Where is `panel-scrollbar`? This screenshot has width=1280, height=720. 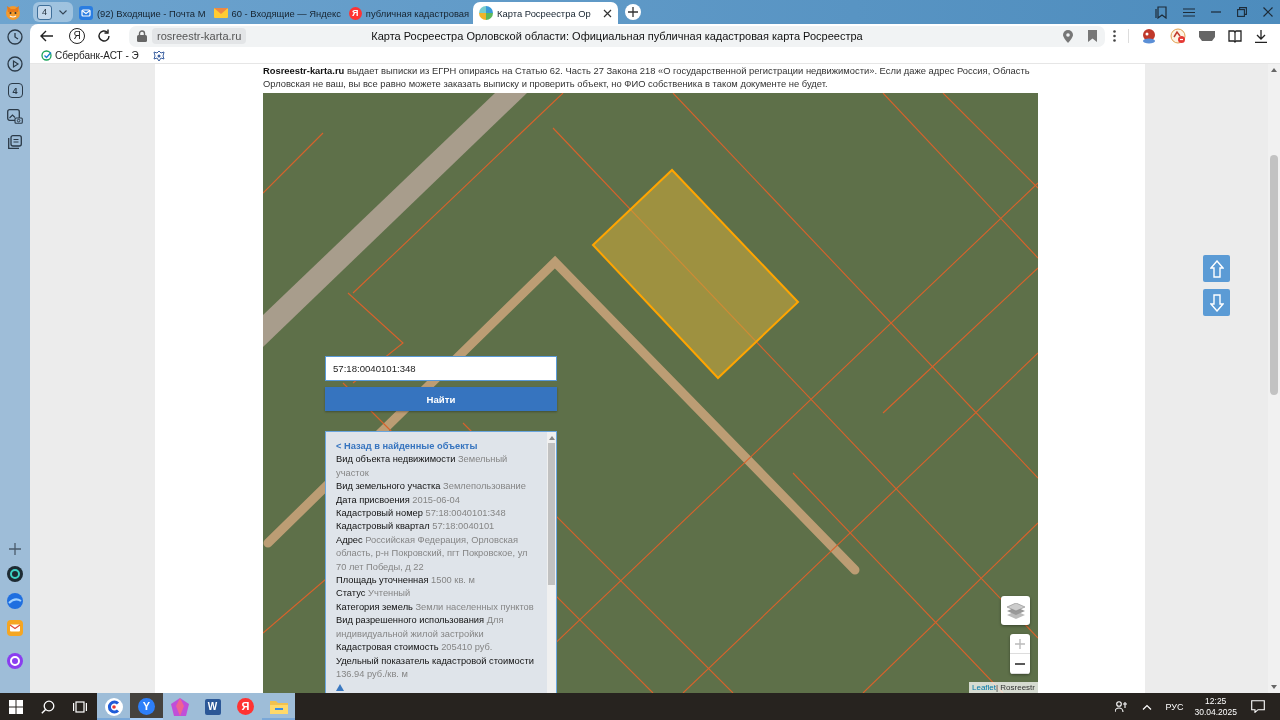
panel-scrollbar is located at coordinates (551, 562).